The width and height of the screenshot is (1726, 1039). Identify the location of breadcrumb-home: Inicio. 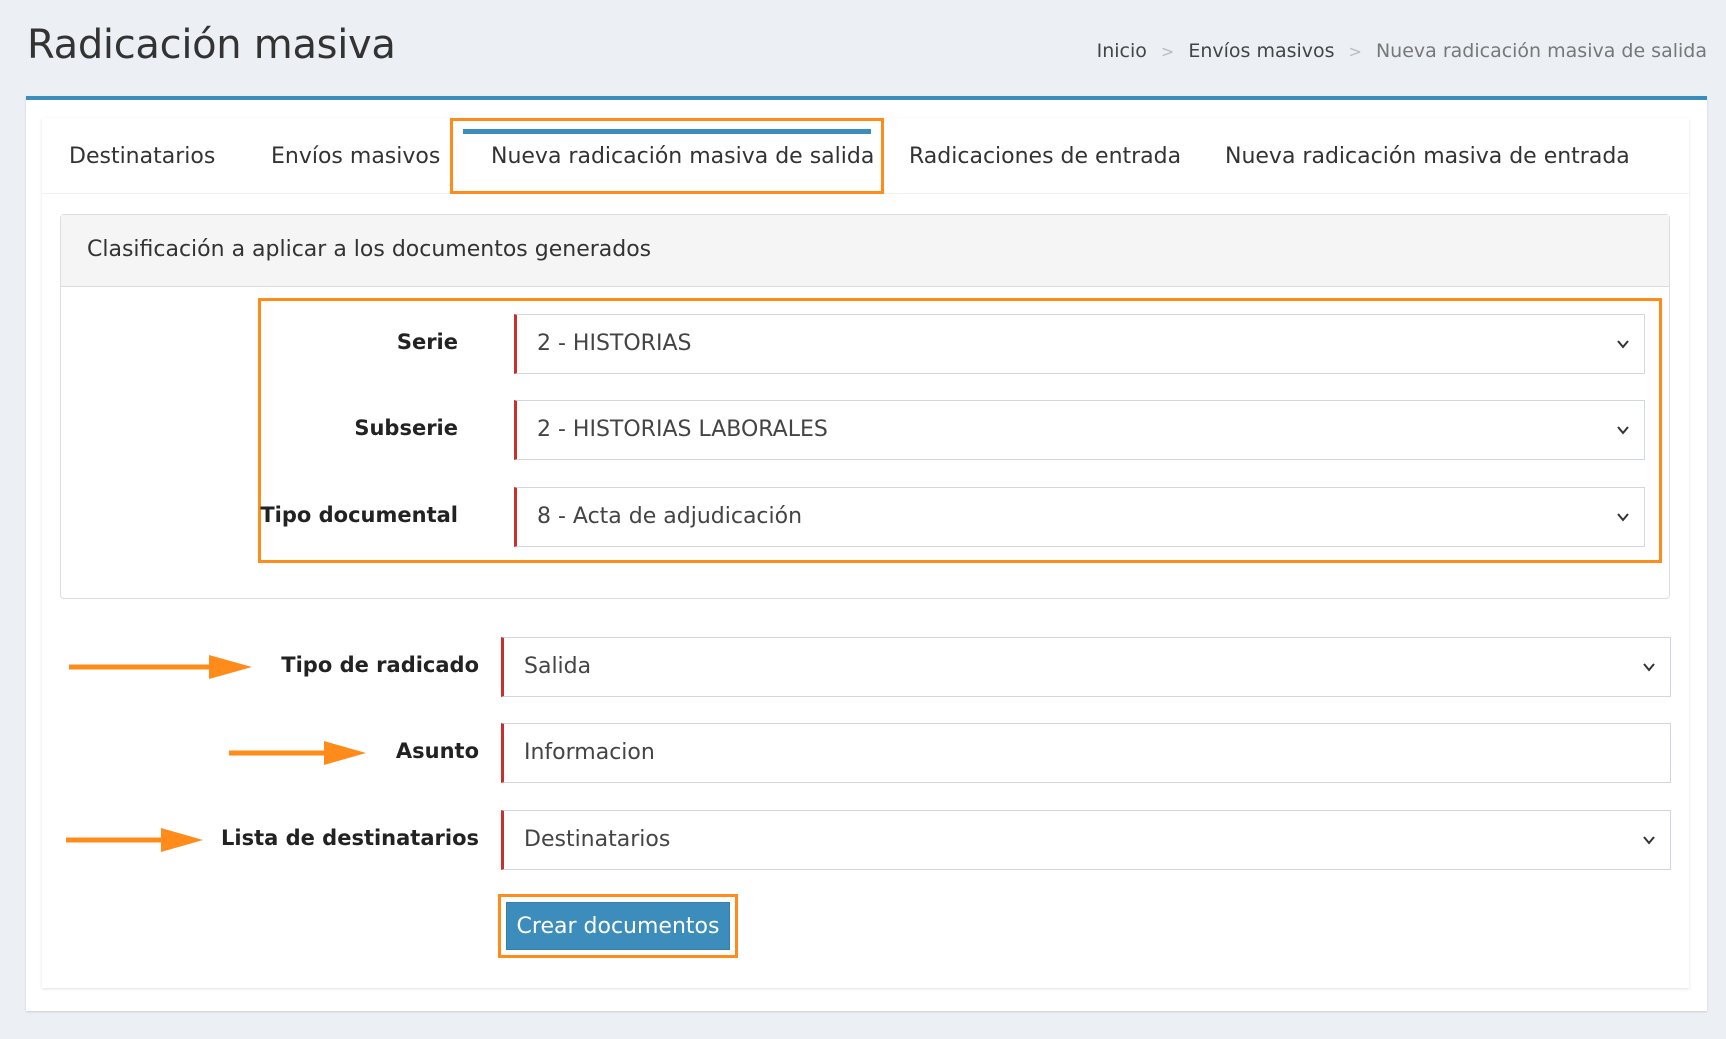
(1122, 51).